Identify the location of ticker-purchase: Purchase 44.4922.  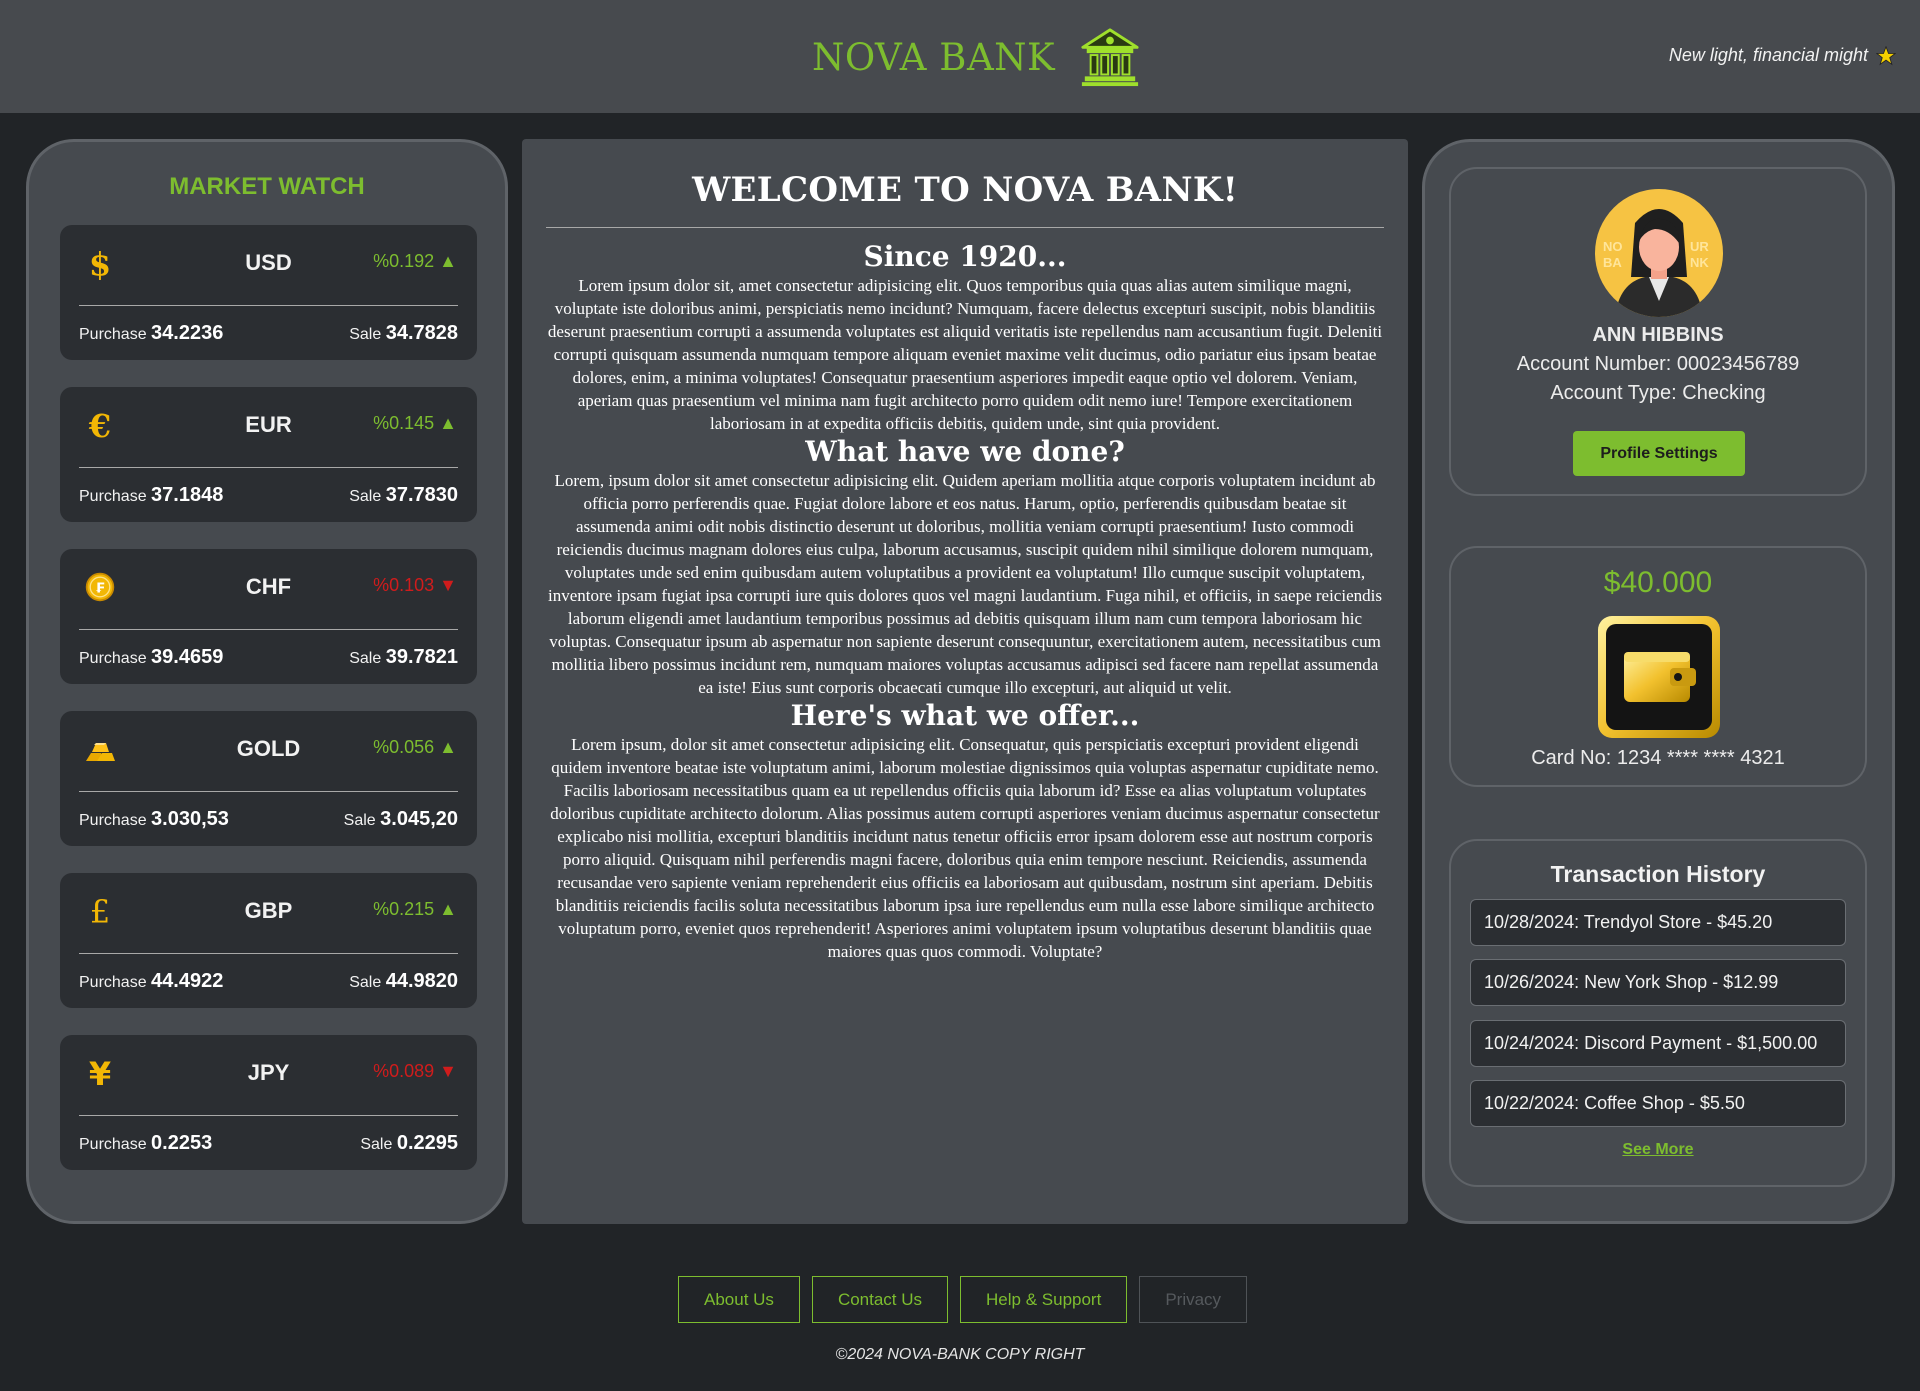
(151, 981).